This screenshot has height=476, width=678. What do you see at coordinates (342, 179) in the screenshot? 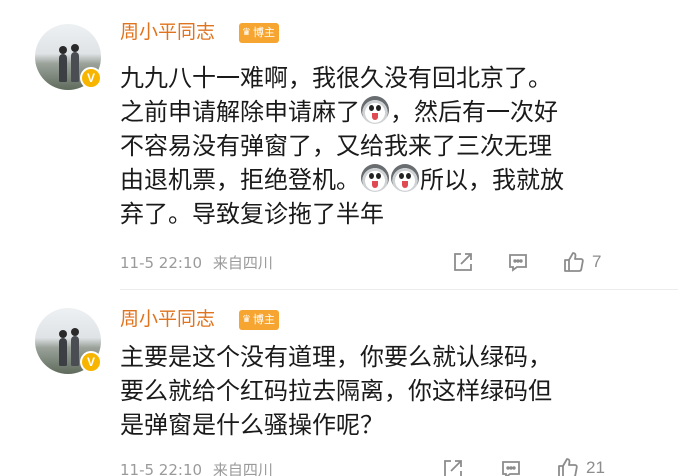
I see `comment-line: 由退机票，拒绝登机。 所以，我就放` at bounding box center [342, 179].